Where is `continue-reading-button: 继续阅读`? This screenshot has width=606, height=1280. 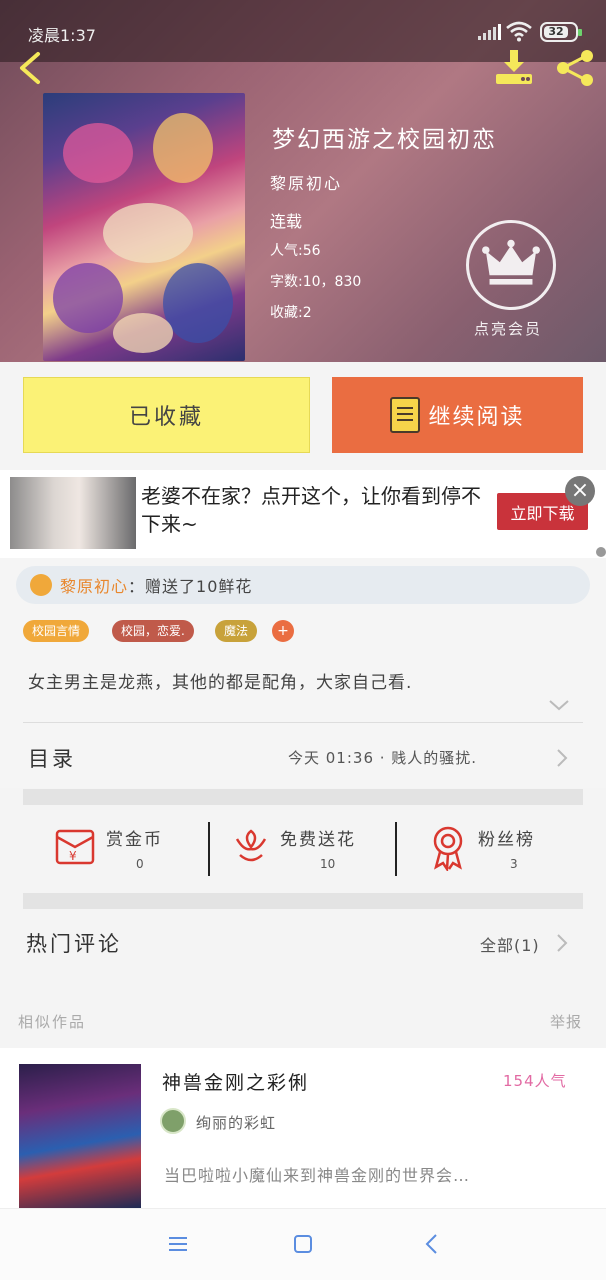
continue-reading-button: 继续阅读 is located at coordinates (457, 415).